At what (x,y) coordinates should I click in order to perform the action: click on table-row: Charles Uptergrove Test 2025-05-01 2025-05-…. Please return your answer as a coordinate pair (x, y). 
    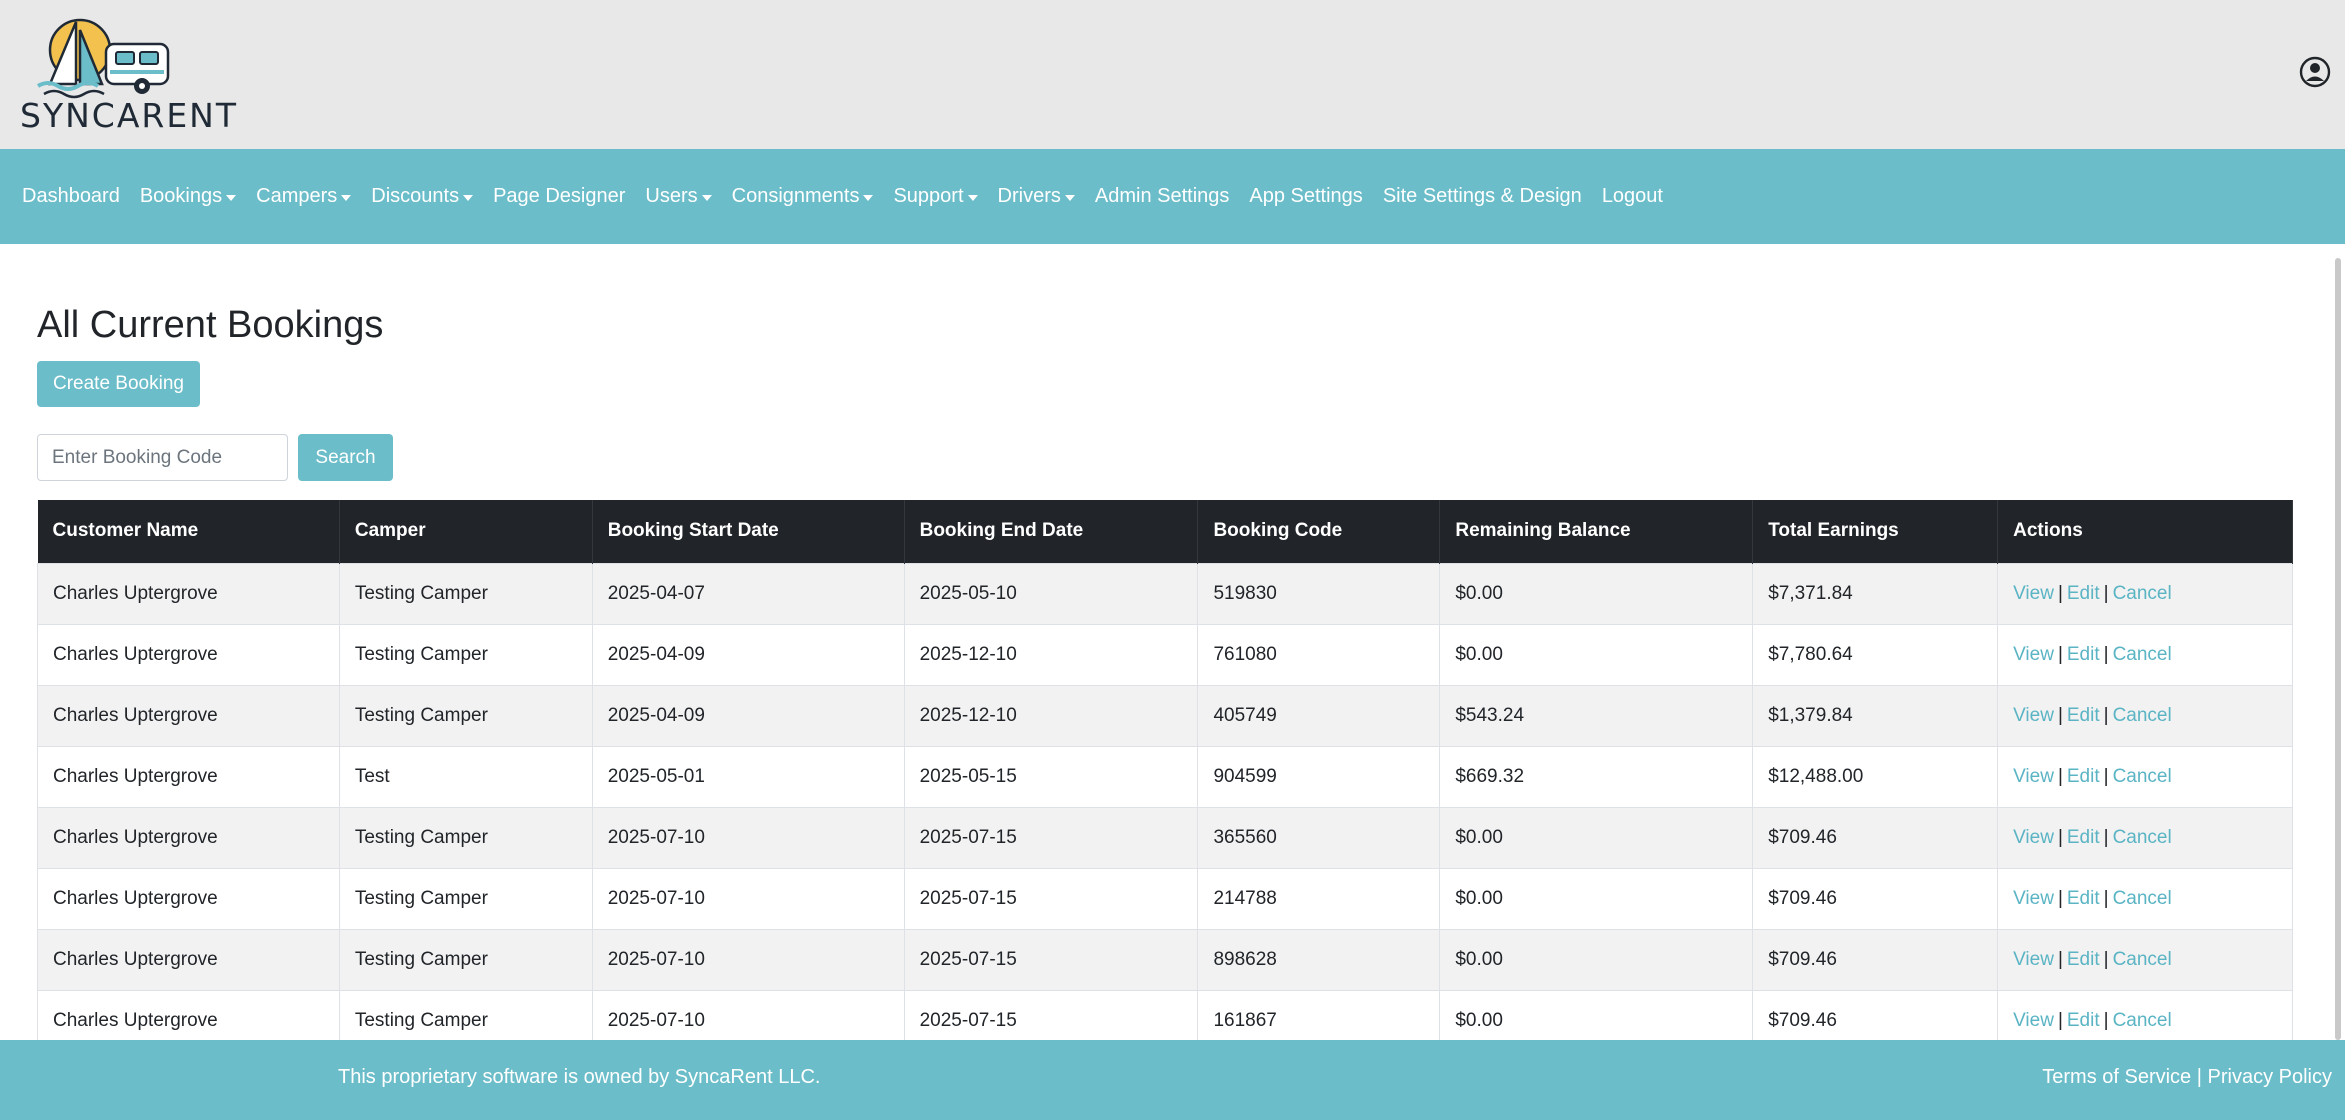
    Looking at the image, I should click on (1165, 776).